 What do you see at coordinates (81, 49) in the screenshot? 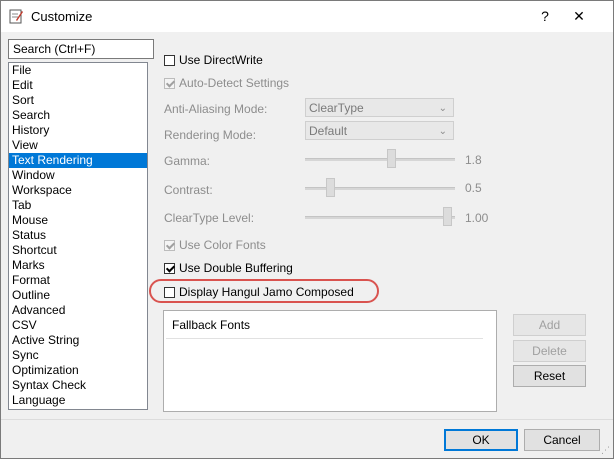
I see `search-input` at bounding box center [81, 49].